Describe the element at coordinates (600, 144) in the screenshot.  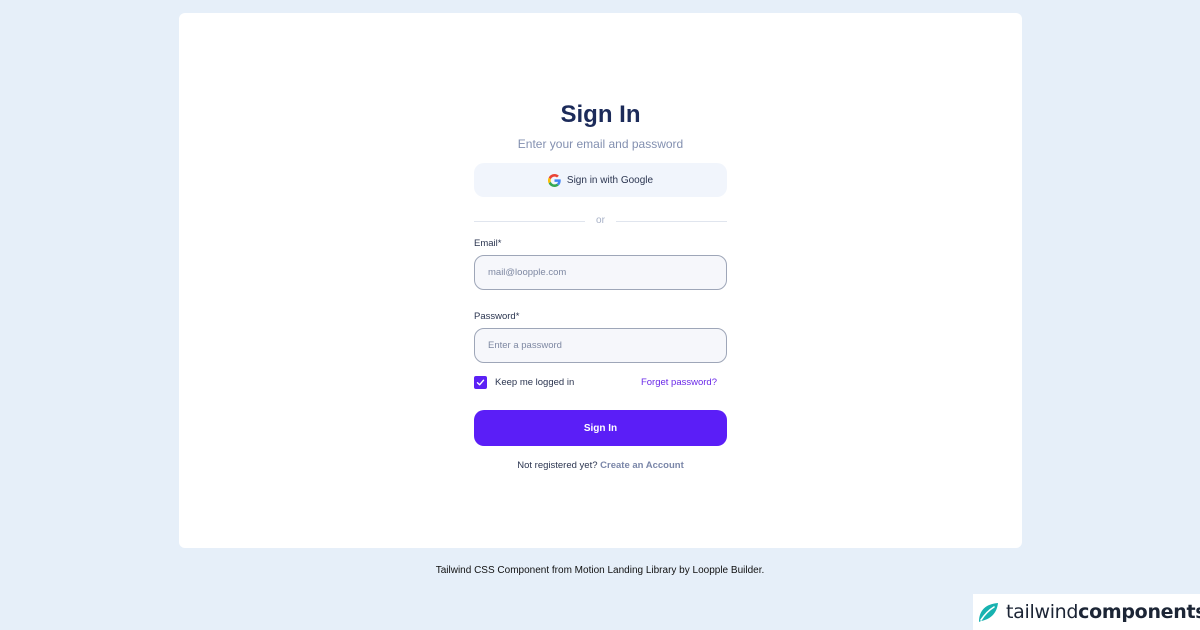
I see `page-subtitle: Enter your email and password` at that location.